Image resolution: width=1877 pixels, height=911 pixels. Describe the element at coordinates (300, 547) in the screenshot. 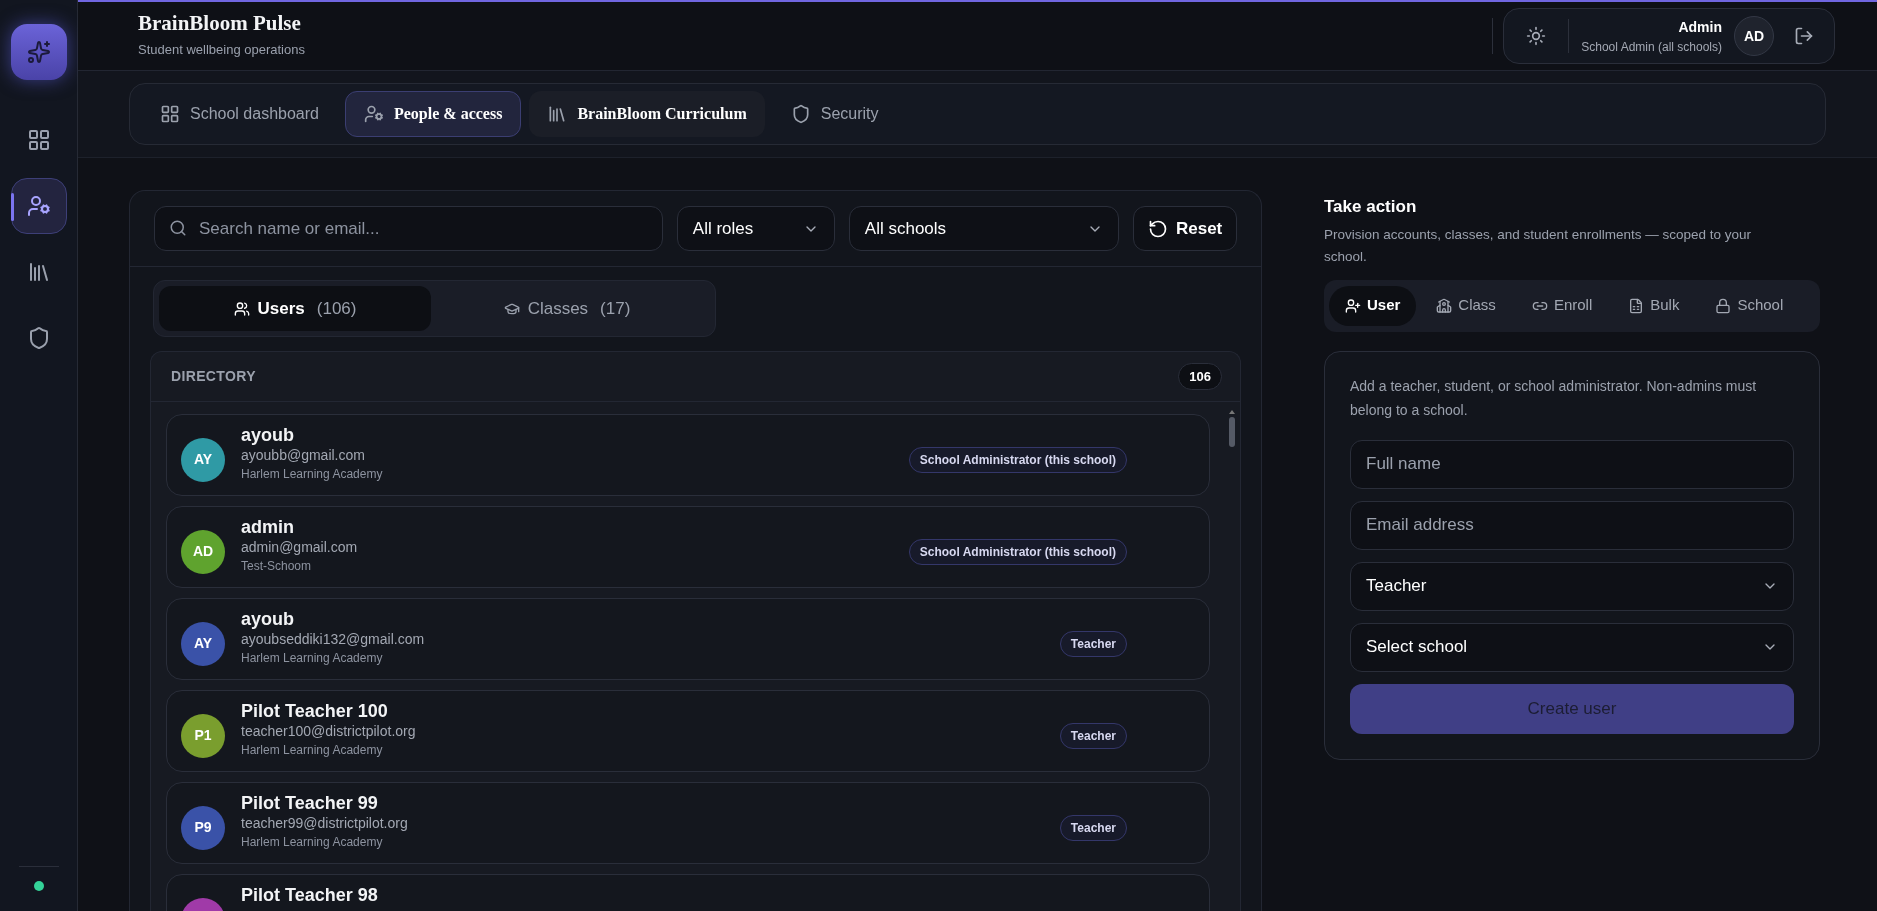

I see `user-email: admin@gmail.com` at that location.